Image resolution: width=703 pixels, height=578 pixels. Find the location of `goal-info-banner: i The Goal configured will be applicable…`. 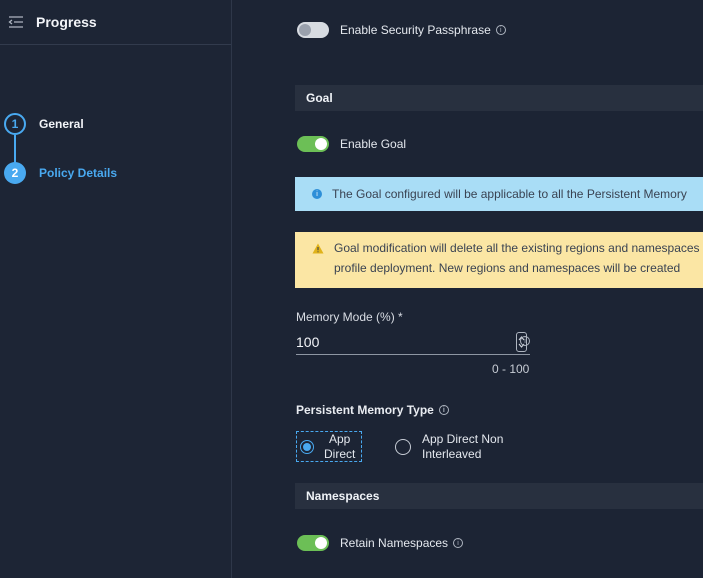

goal-info-banner: i The Goal configured will be applicable… is located at coordinates (499, 194).